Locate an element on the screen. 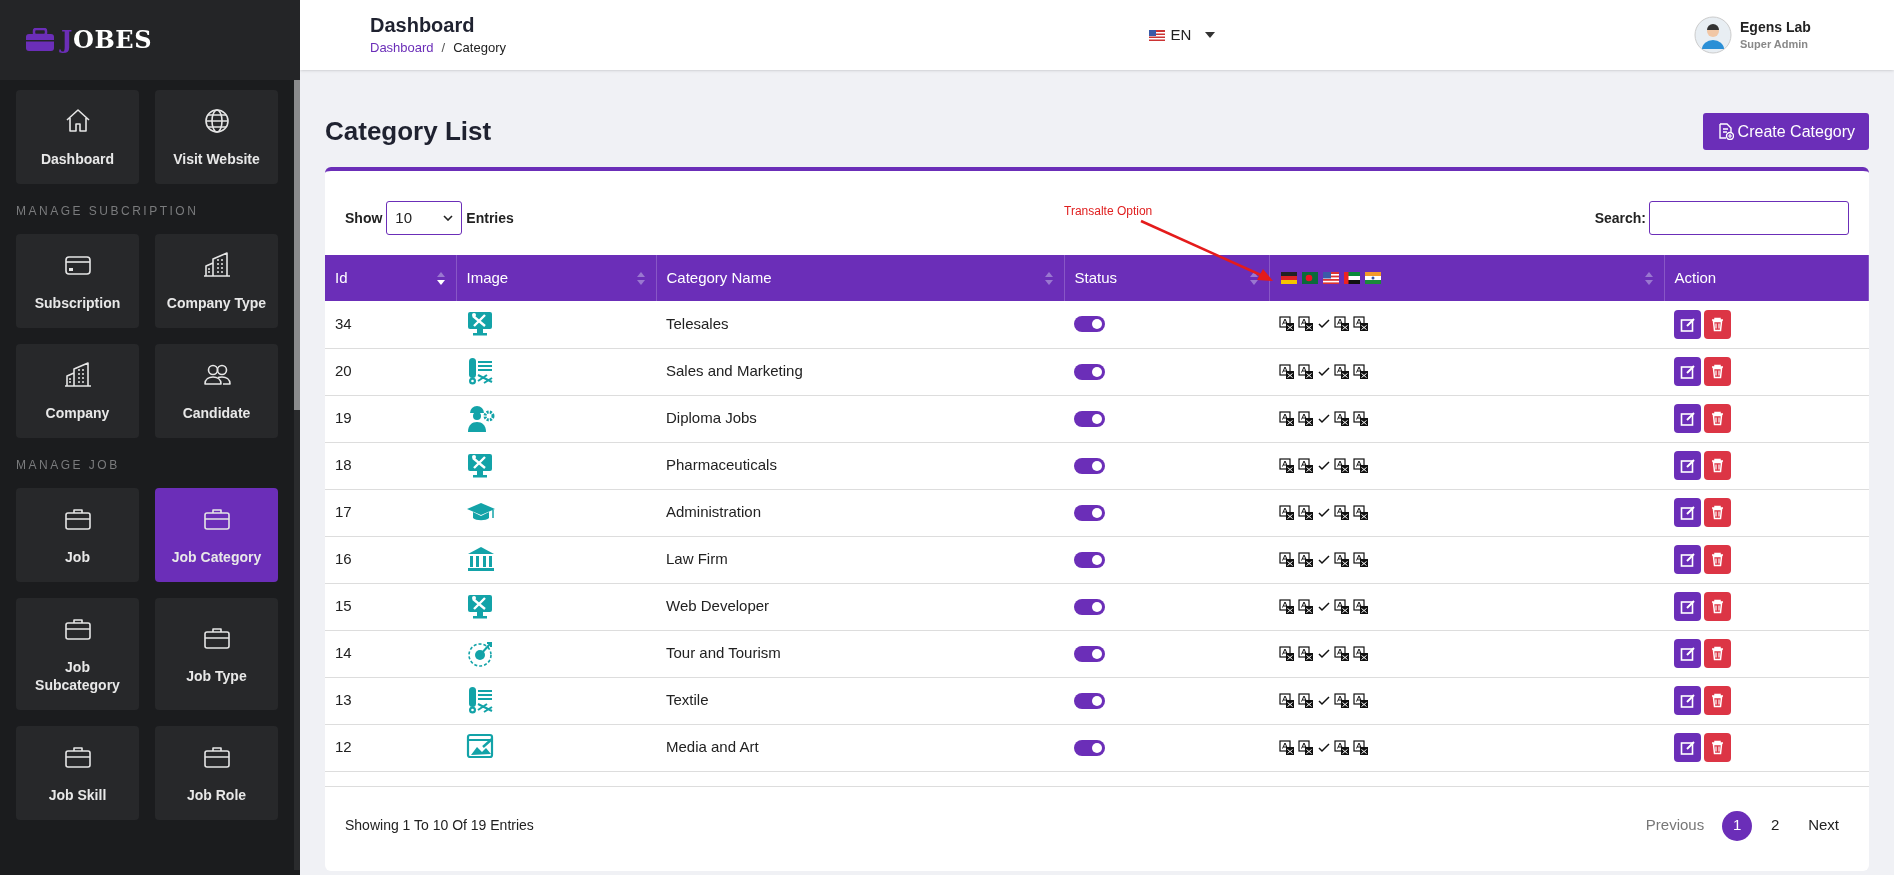 The width and height of the screenshot is (1894, 875). column-header: Image is located at coordinates (487, 278).